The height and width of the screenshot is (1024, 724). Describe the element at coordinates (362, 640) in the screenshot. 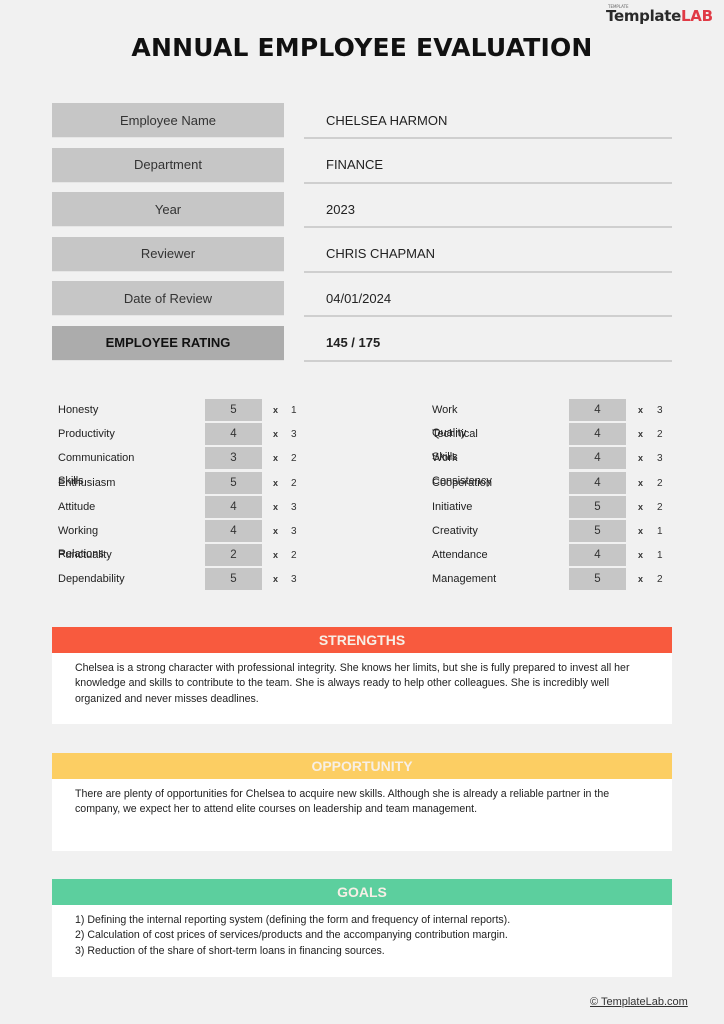

I see `strengths-header: STRENGTHS` at that location.